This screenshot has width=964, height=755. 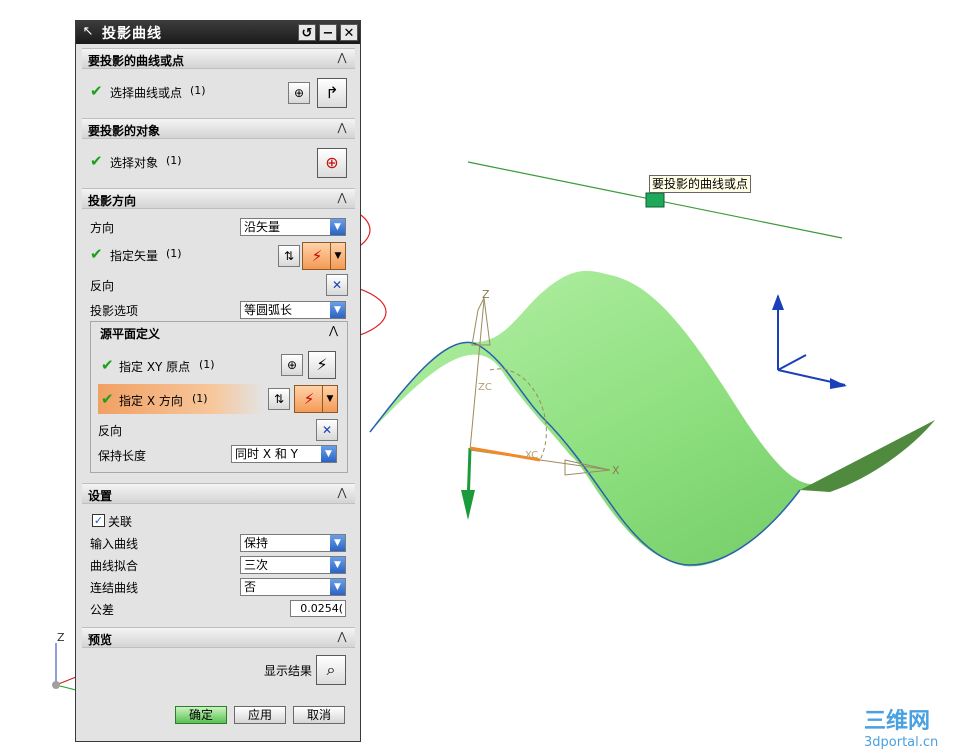 What do you see at coordinates (331, 670) in the screenshot?
I see `magnifier-icon: ⌕` at bounding box center [331, 670].